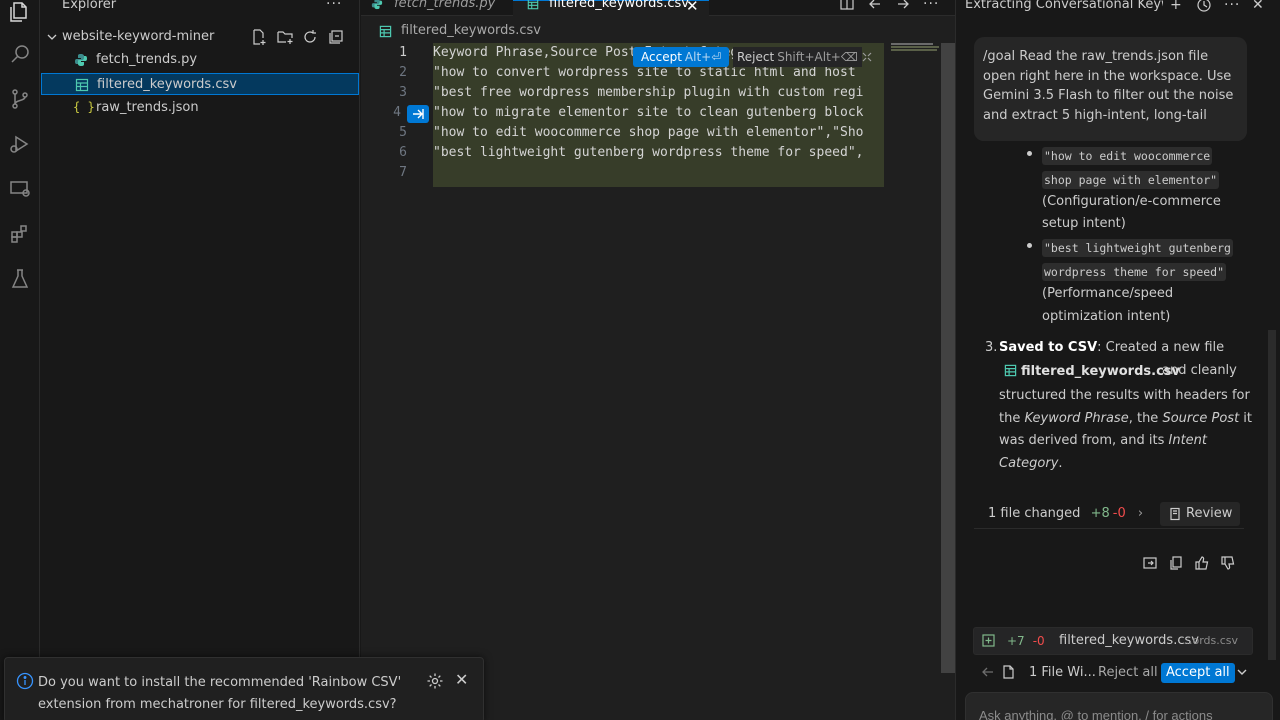 This screenshot has height=720, width=1280. What do you see at coordinates (1012, 418) in the screenshot?
I see `text: the` at bounding box center [1012, 418].